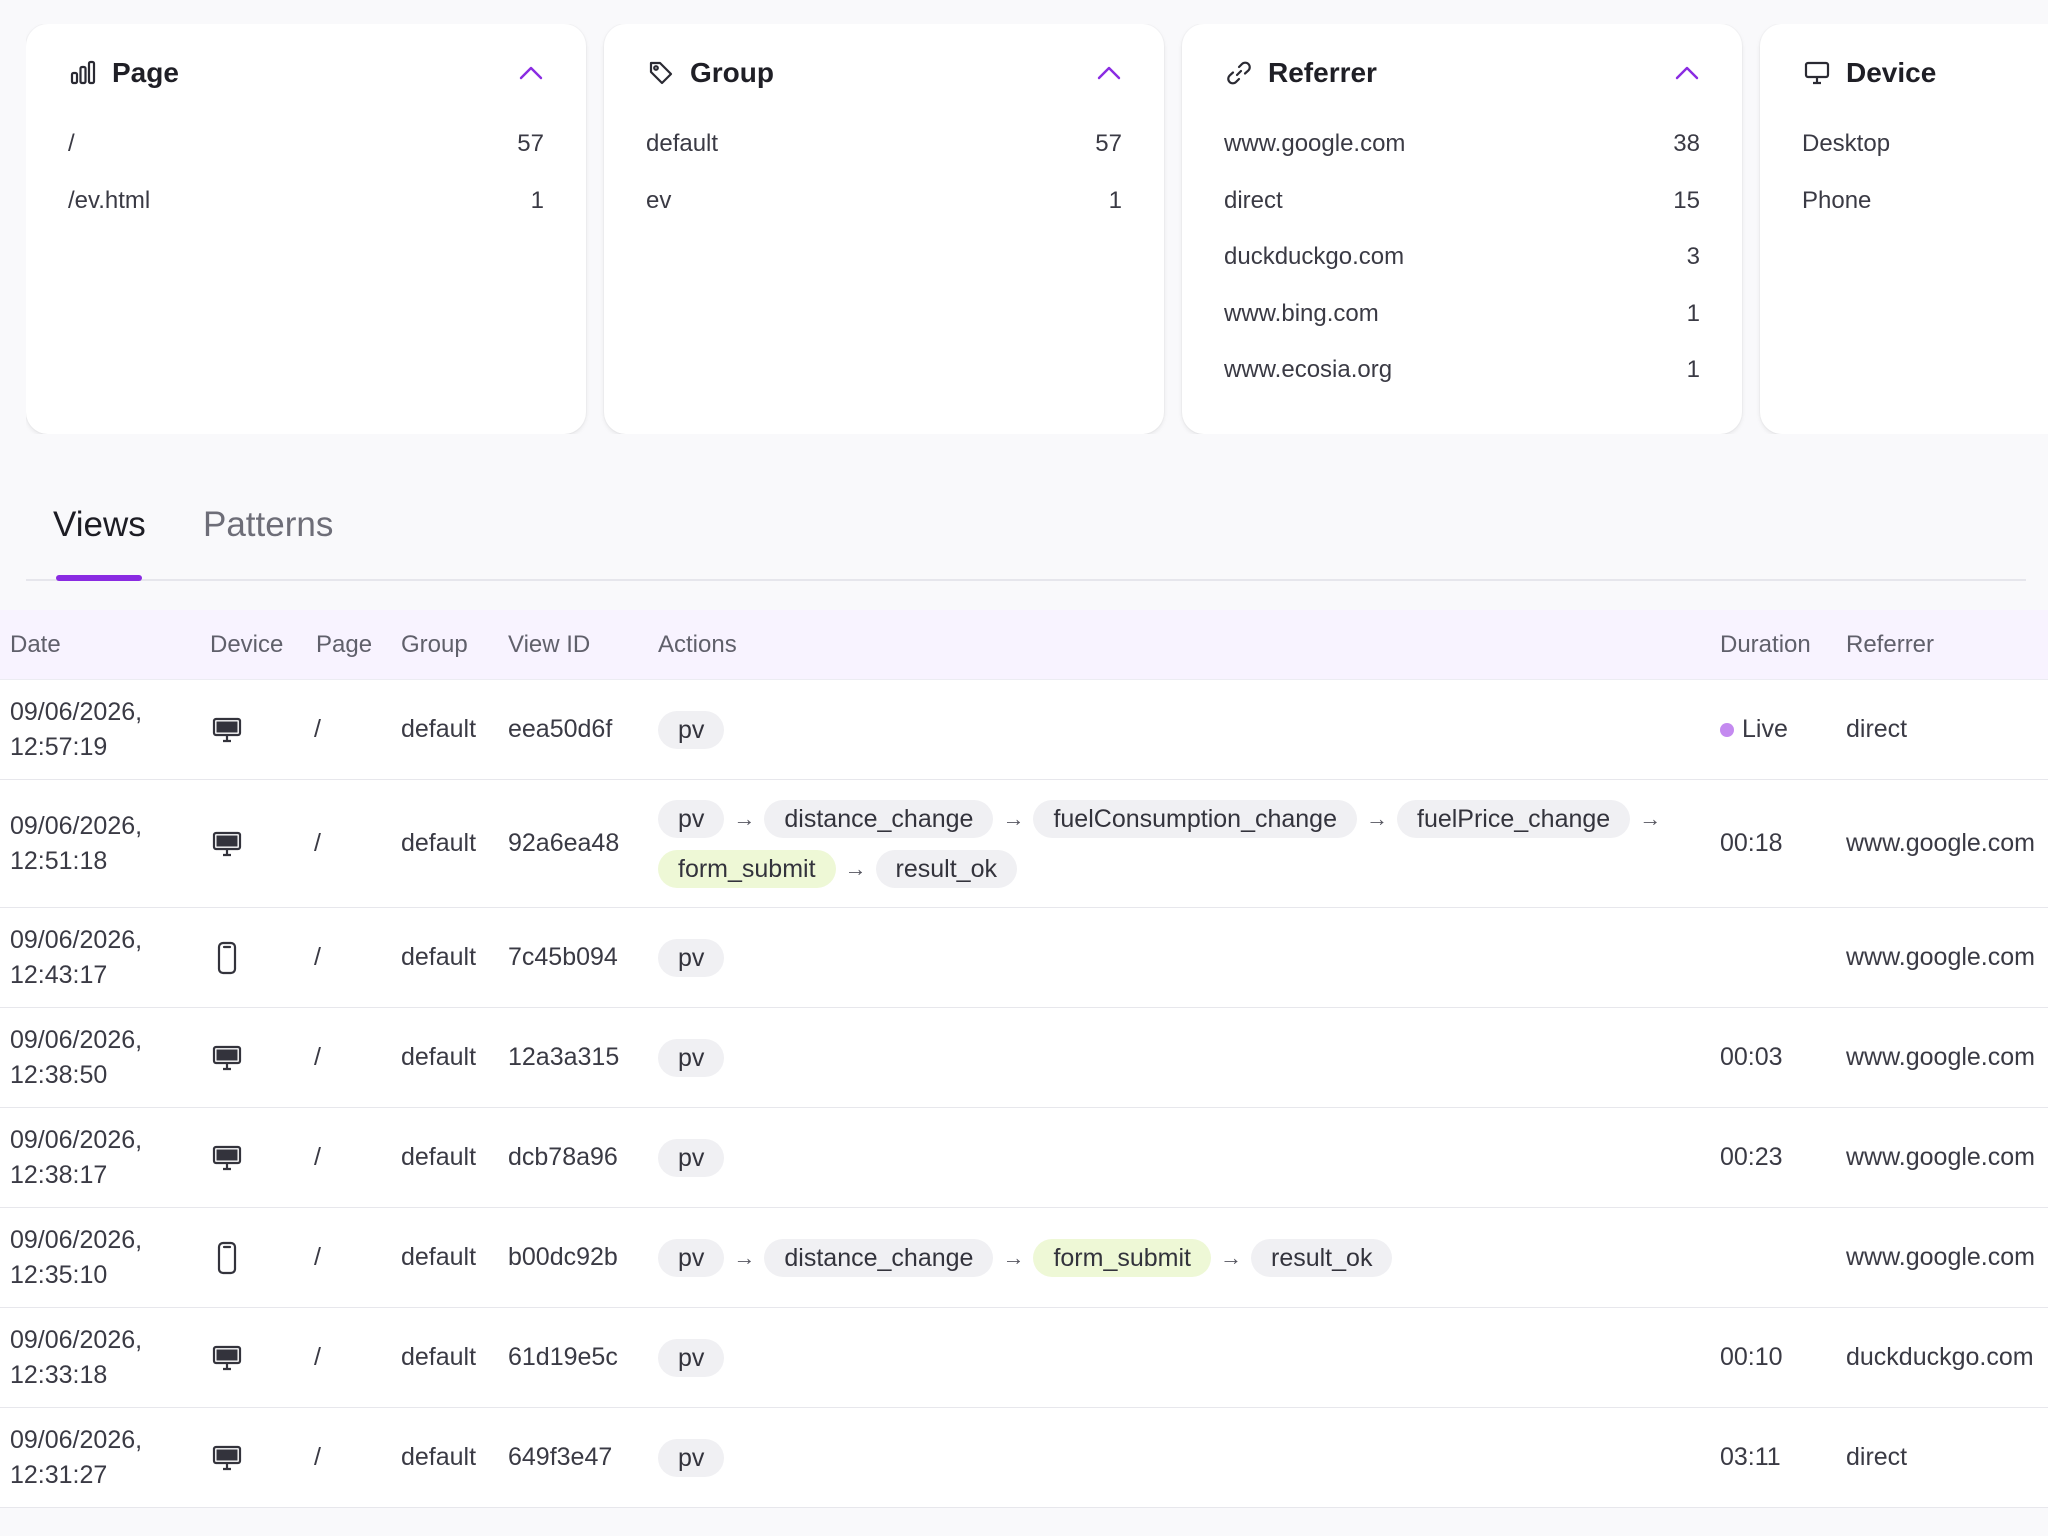 This screenshot has width=2048, height=1536. I want to click on col-page: Page, so click(344, 645).